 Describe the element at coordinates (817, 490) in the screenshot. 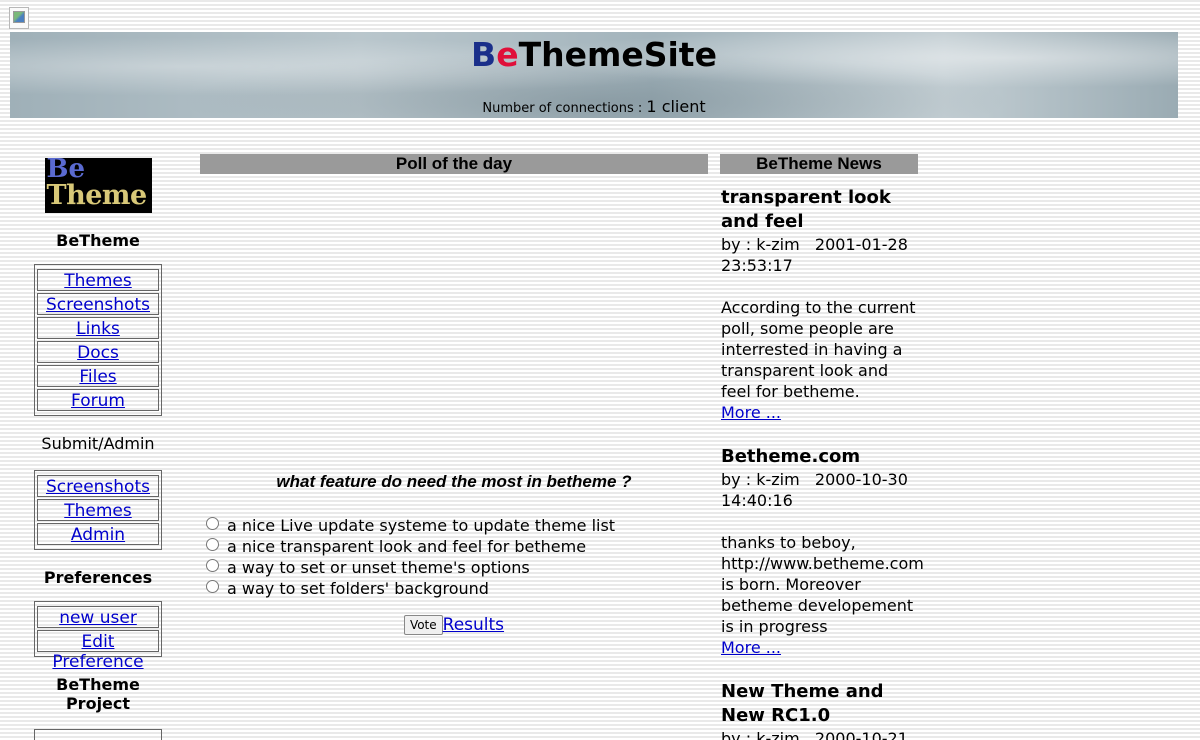

I see `news-byline: by : k-zim 2000-10-30 14:40:16` at that location.